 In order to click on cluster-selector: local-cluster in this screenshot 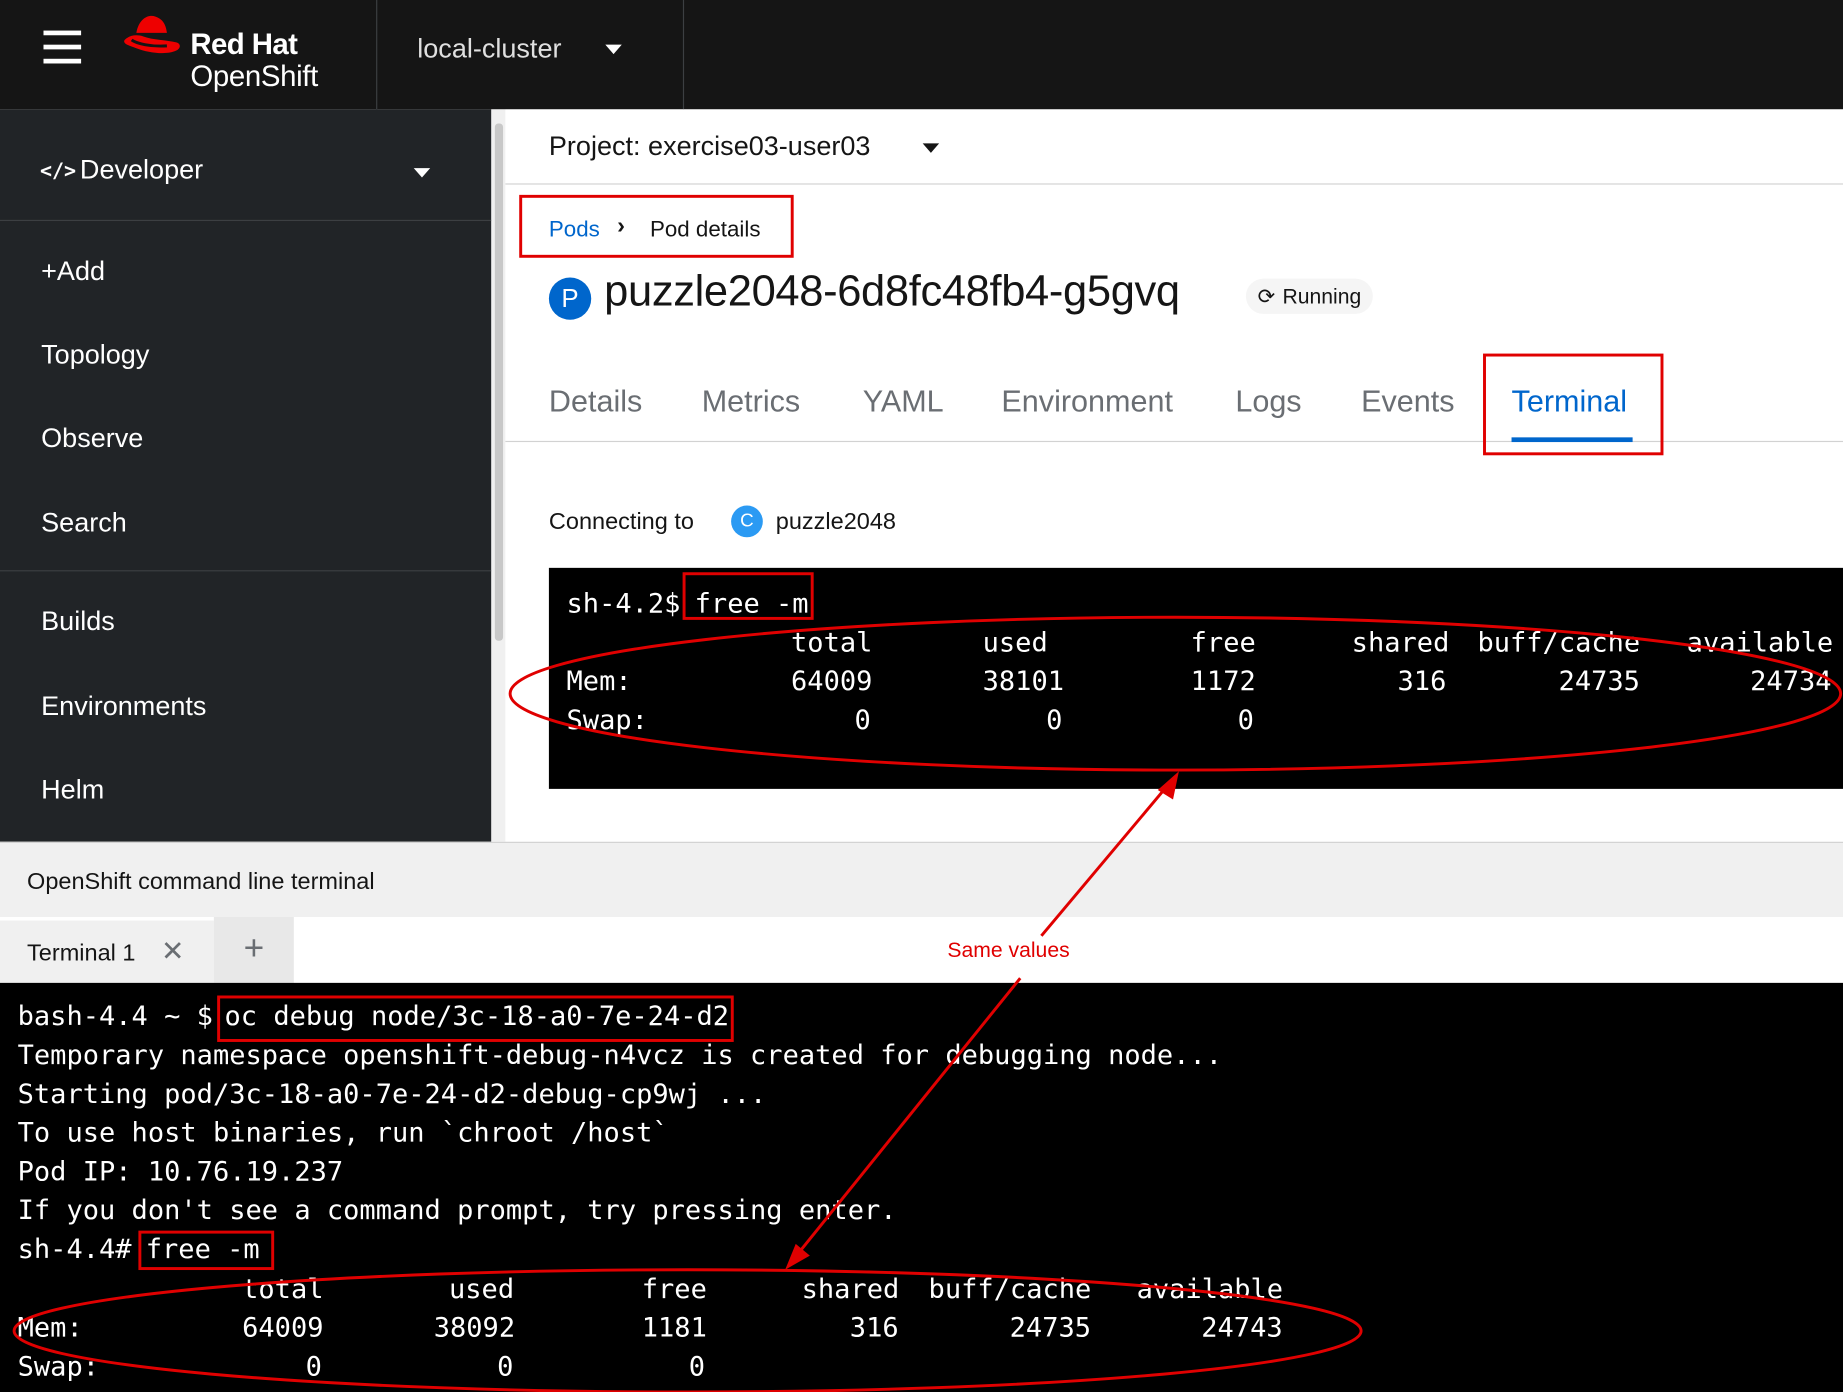, I will do `click(489, 49)`.